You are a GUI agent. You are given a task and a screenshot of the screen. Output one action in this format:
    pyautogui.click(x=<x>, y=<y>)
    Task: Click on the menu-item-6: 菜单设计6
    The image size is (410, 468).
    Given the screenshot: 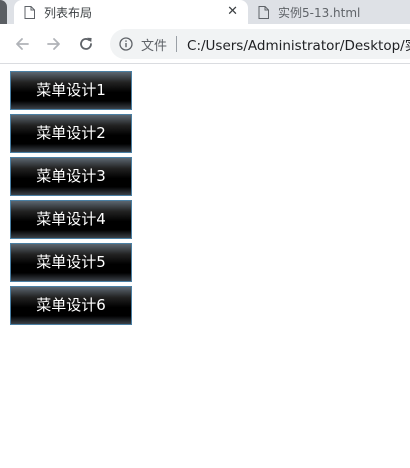 What is the action you would take?
    pyautogui.click(x=71, y=305)
    